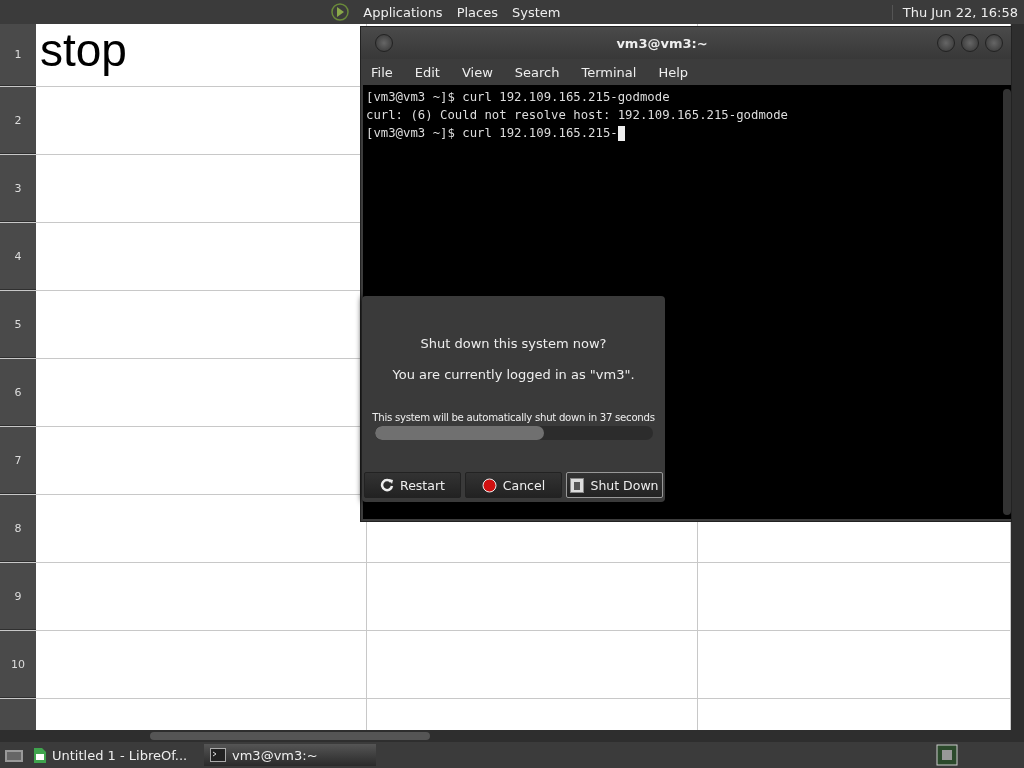  What do you see at coordinates (947, 755) in the screenshot?
I see `workspace-switcher-icon` at bounding box center [947, 755].